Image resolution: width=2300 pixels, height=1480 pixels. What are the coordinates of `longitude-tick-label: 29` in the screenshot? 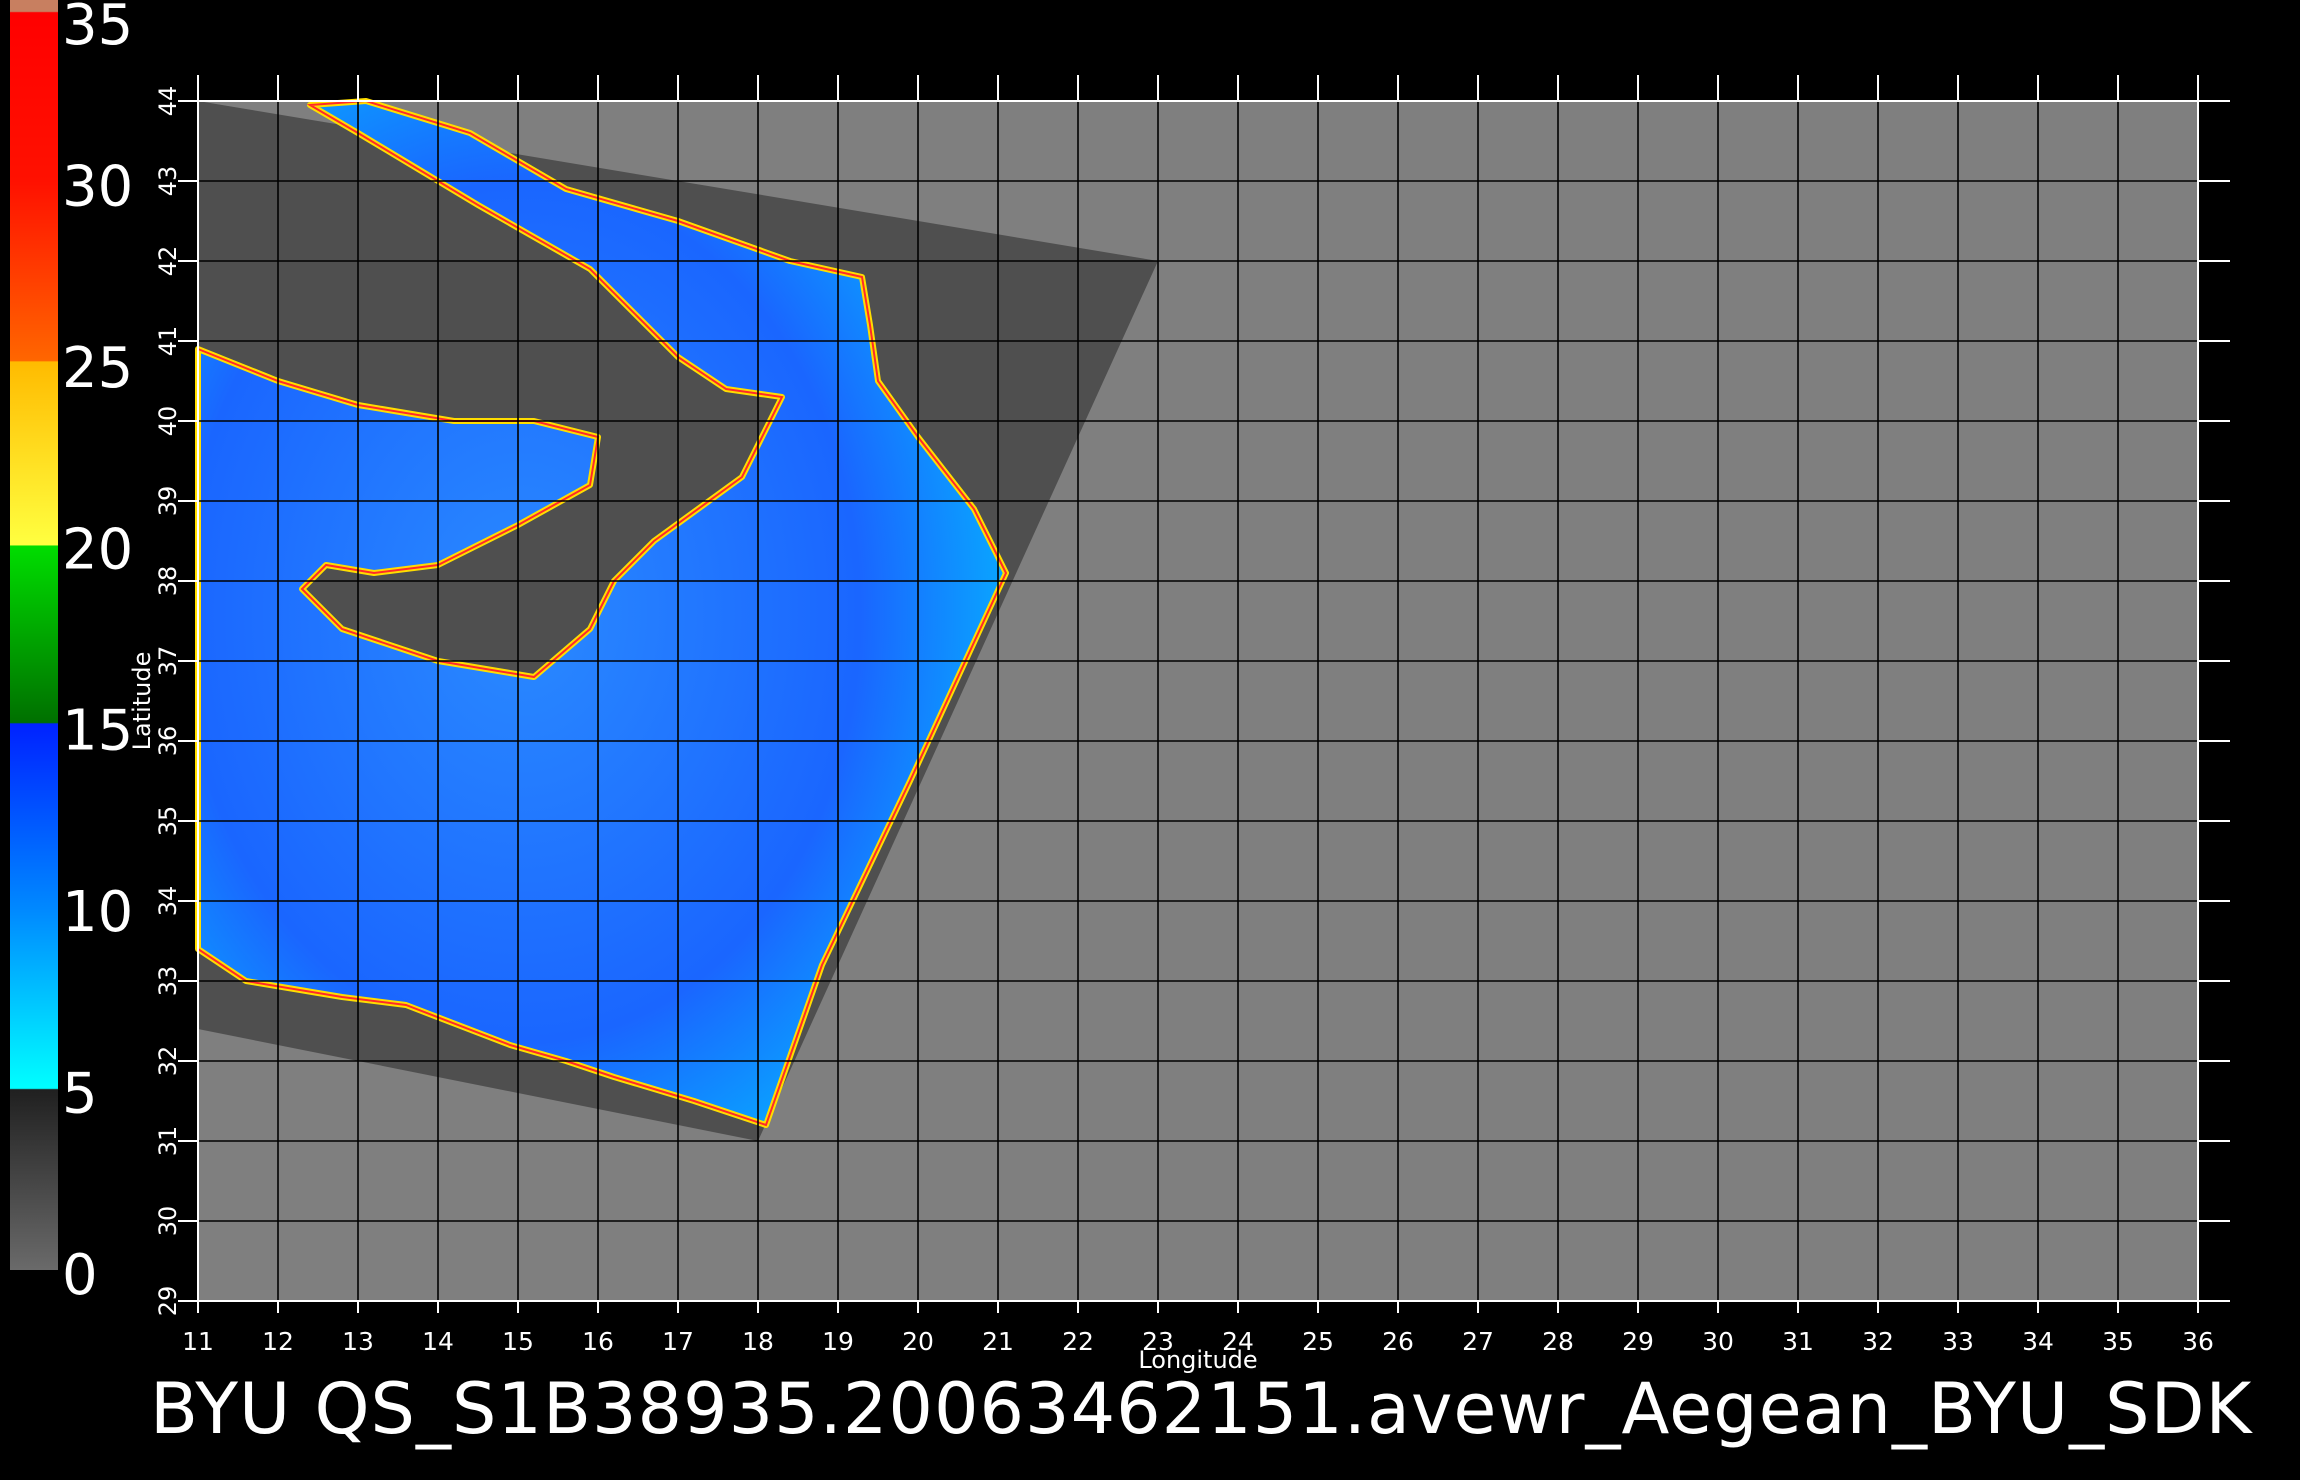 It's located at (1638, 1341).